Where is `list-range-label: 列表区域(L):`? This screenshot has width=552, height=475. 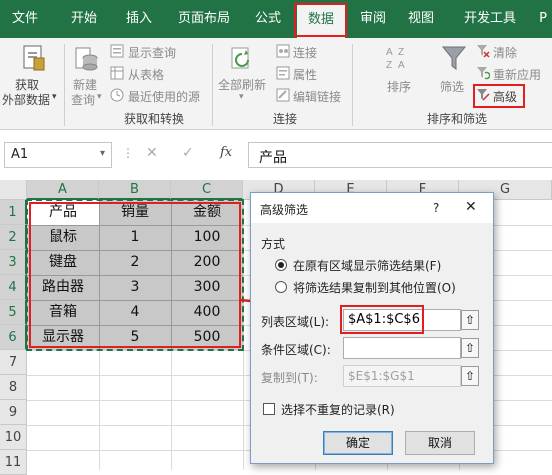
list-range-label: 列表区域(L): is located at coordinates (295, 322).